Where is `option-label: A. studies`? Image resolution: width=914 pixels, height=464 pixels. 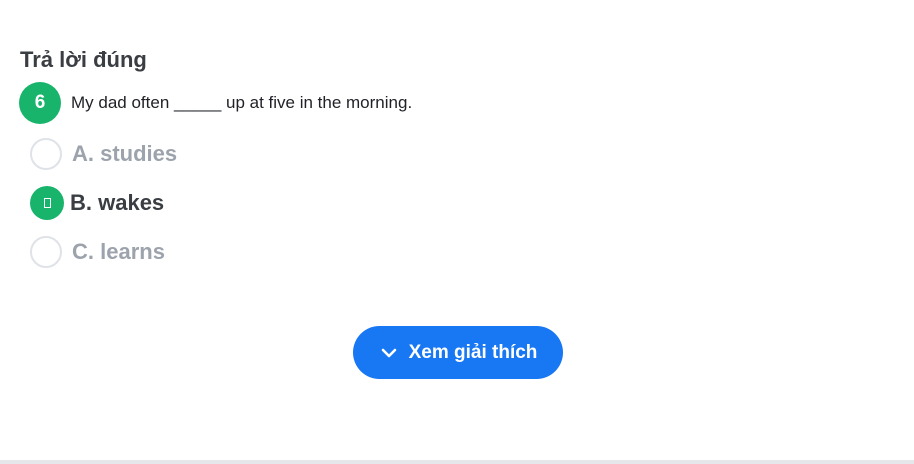
option-label: A. studies is located at coordinates (125, 153).